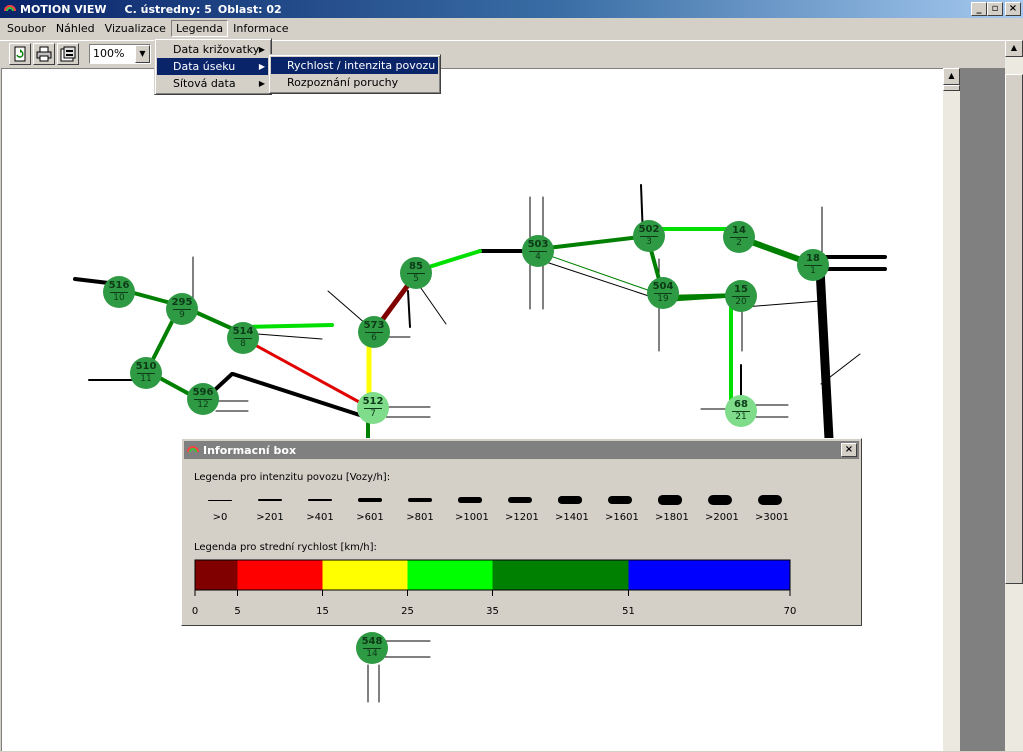  What do you see at coordinates (722, 517) in the screenshot?
I see `intensity-level-label: >2001` at bounding box center [722, 517].